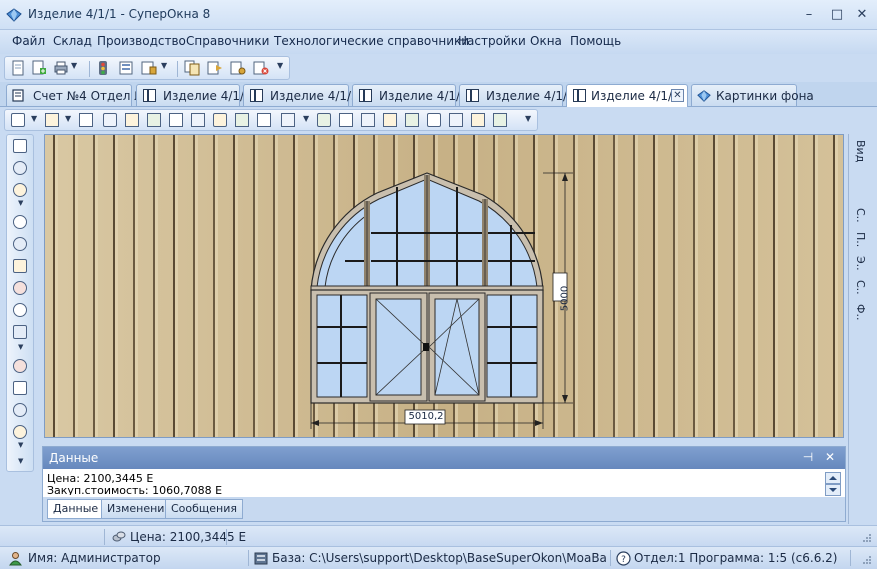  What do you see at coordinates (860, 151) in the screenshot?
I see `side-tab-view: Вид` at bounding box center [860, 151].